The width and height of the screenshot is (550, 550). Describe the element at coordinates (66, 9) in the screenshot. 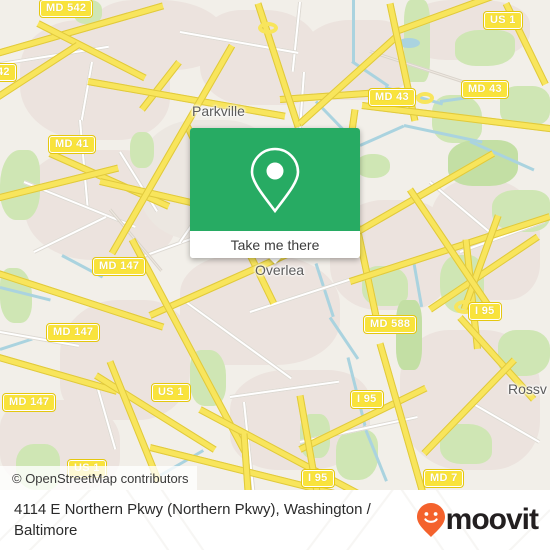

I see `road-shield: MD 542` at that location.